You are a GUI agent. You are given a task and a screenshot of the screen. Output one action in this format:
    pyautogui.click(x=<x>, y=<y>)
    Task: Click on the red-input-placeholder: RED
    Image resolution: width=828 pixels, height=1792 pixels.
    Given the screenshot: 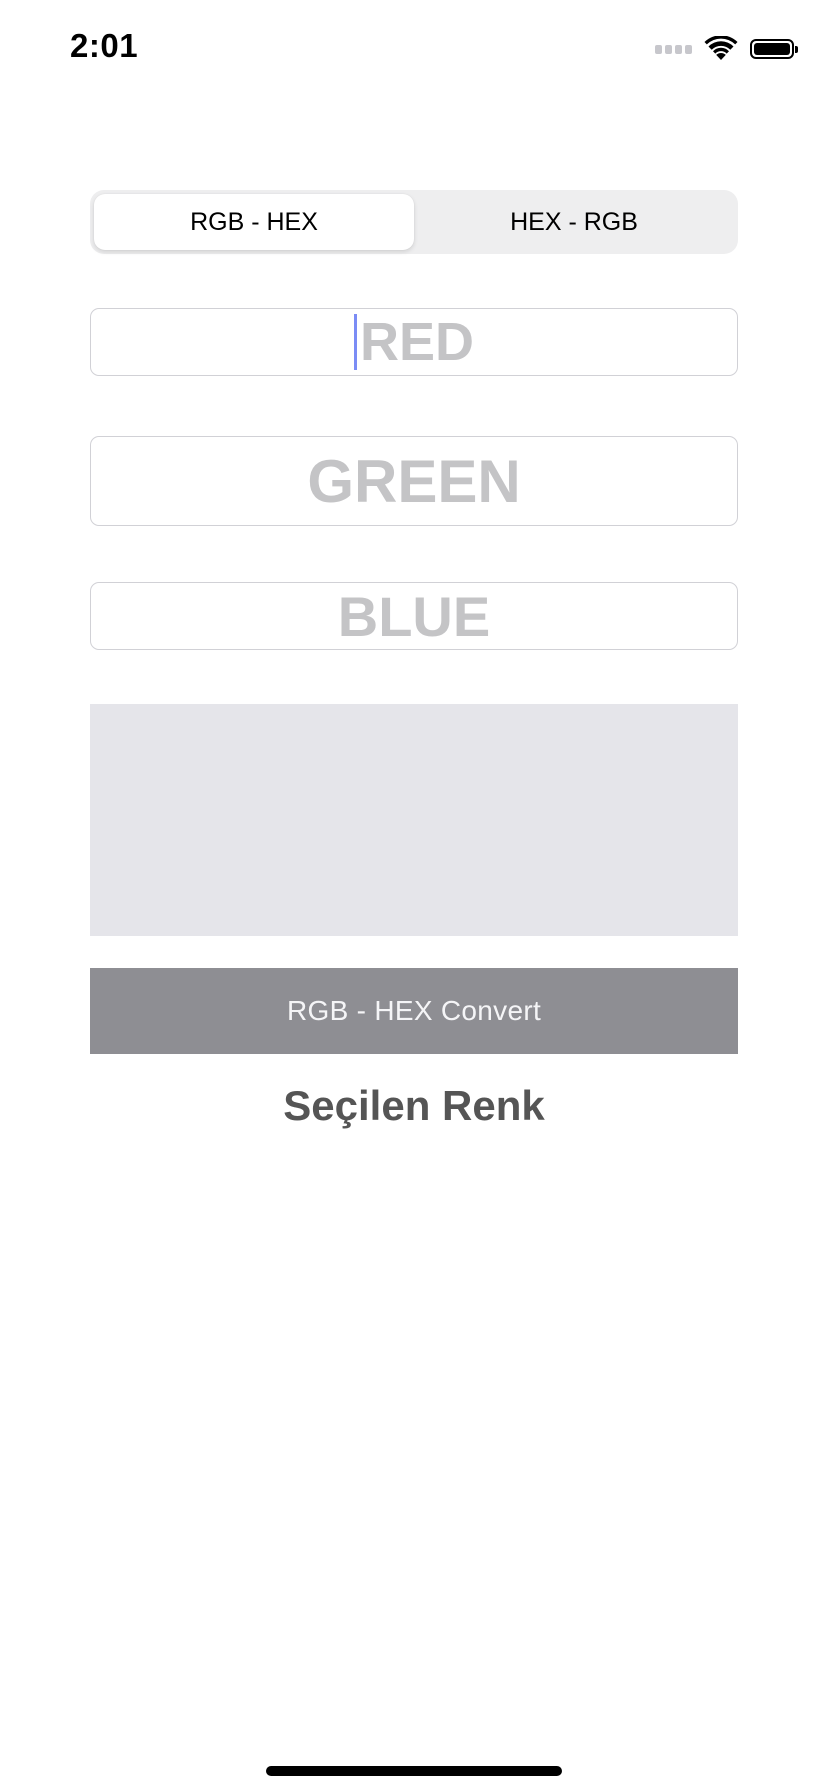 What is the action you would take?
    pyautogui.click(x=416, y=342)
    